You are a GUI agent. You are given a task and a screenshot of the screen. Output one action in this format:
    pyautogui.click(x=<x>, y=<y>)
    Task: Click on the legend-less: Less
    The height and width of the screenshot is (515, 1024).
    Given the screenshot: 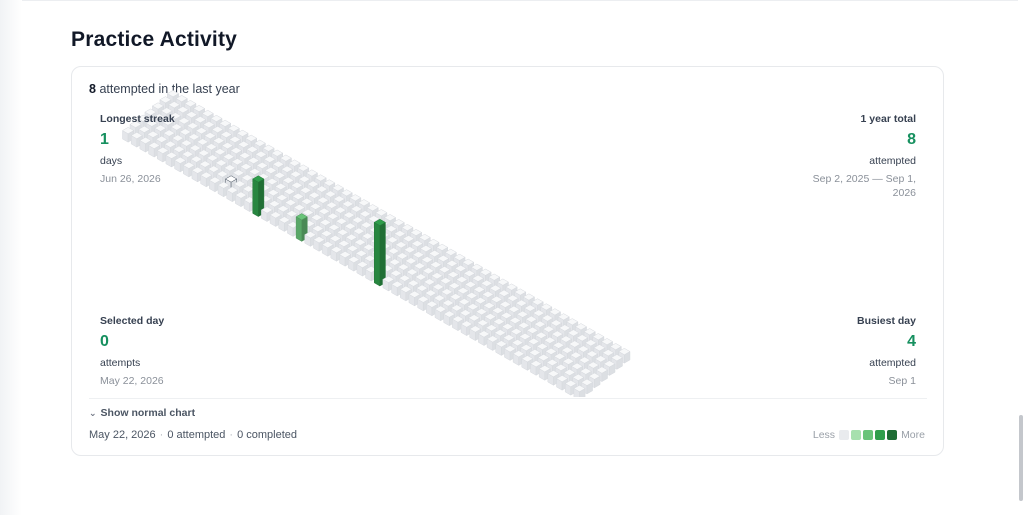 What is the action you would take?
    pyautogui.click(x=824, y=435)
    